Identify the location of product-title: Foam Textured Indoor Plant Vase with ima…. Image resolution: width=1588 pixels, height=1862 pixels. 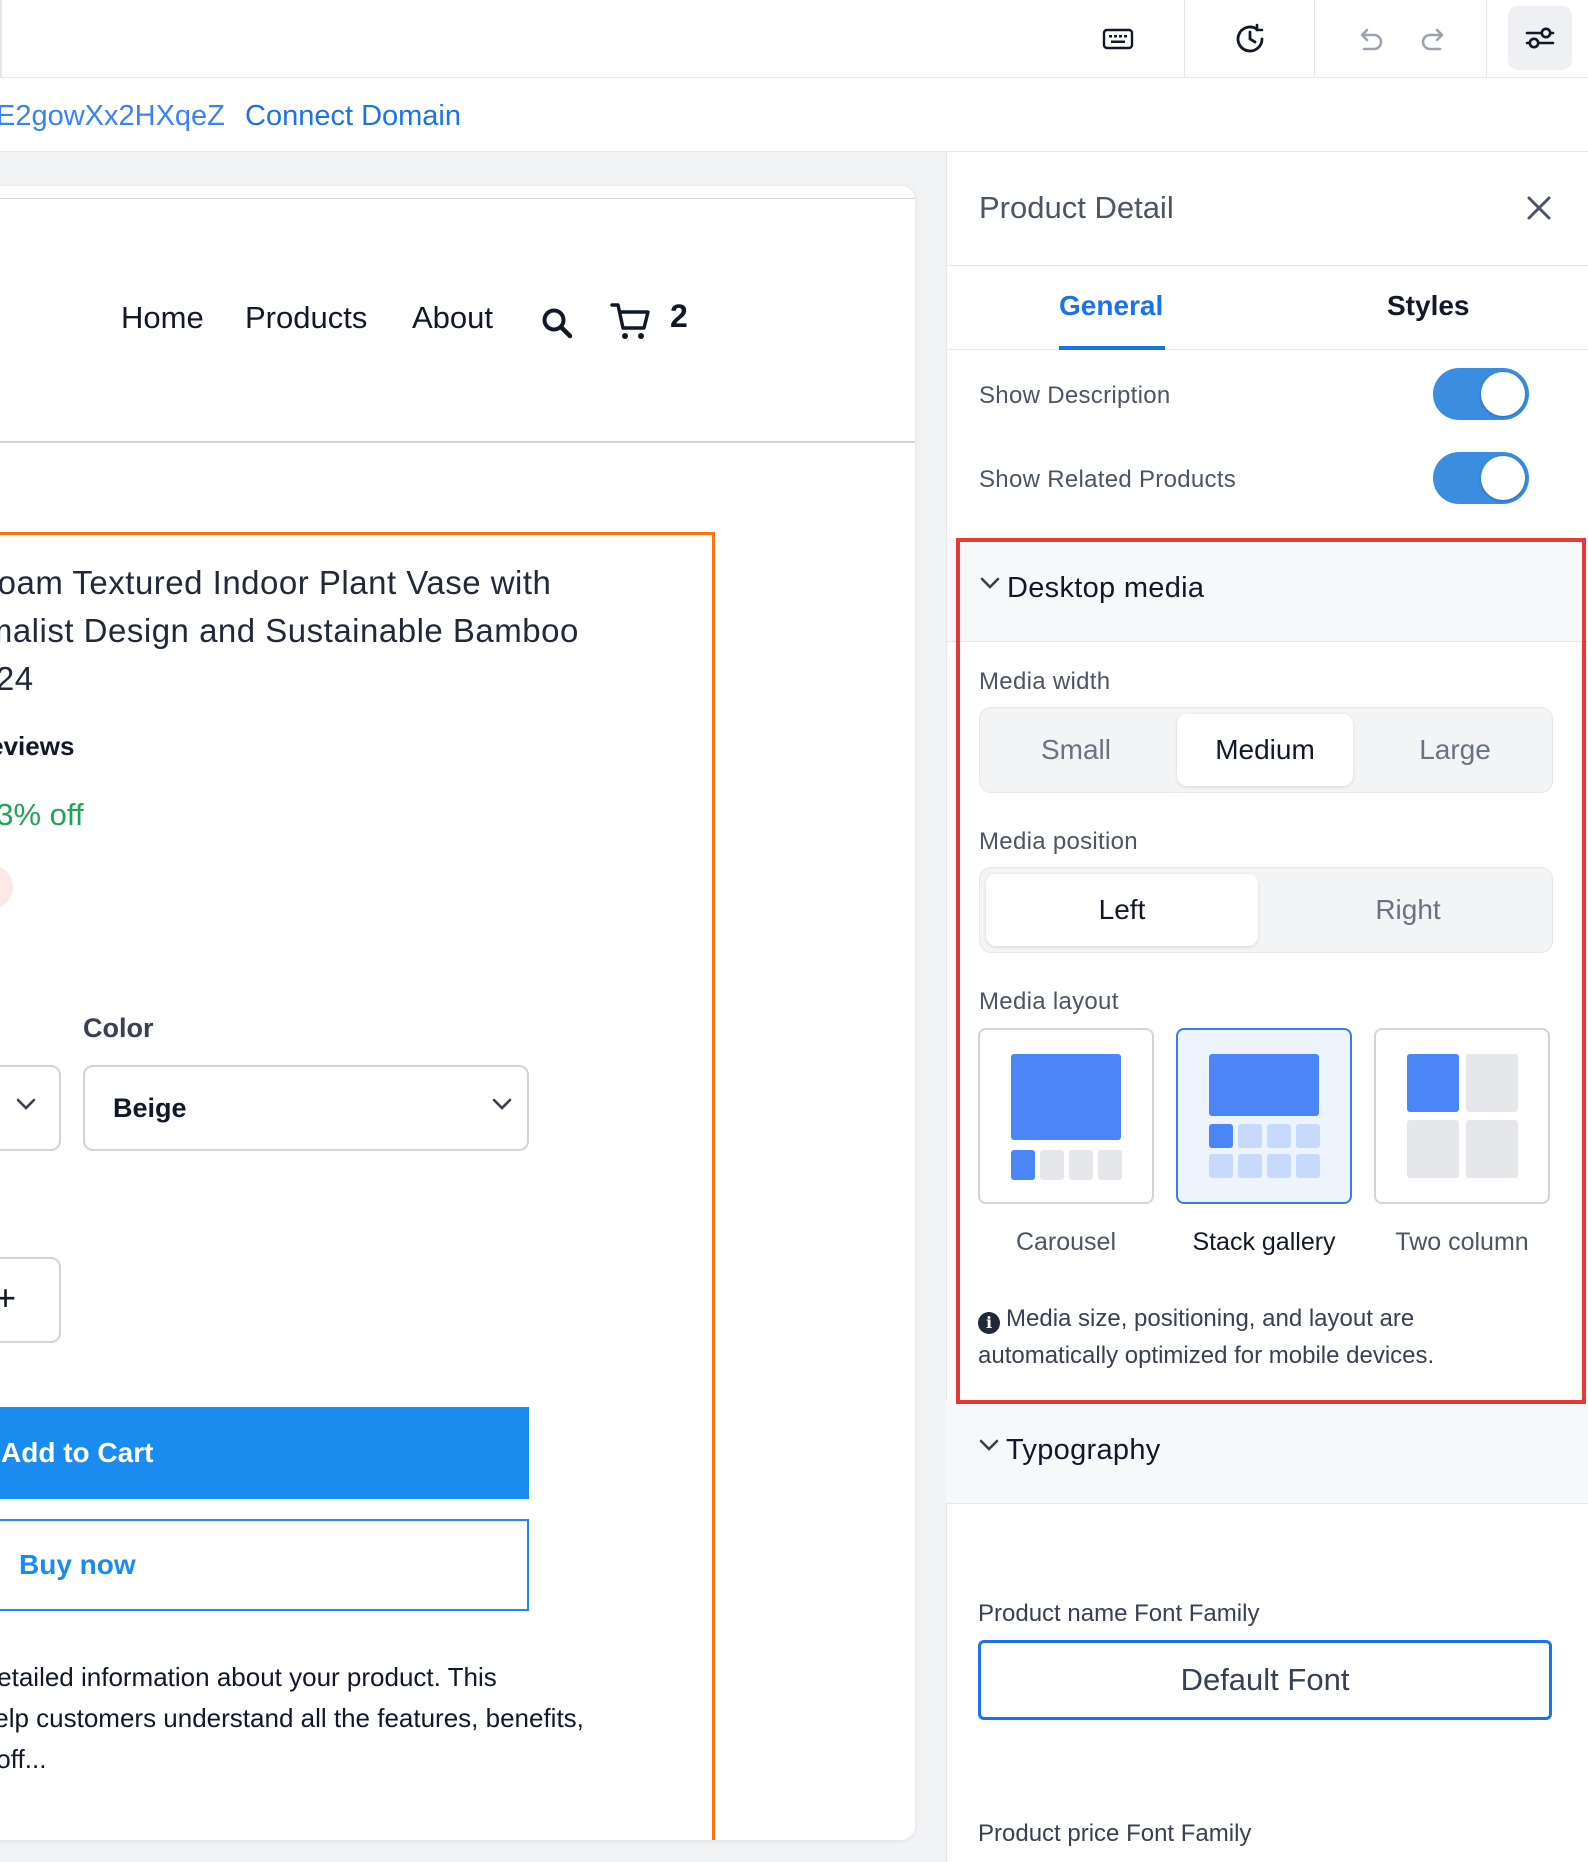
(348, 631).